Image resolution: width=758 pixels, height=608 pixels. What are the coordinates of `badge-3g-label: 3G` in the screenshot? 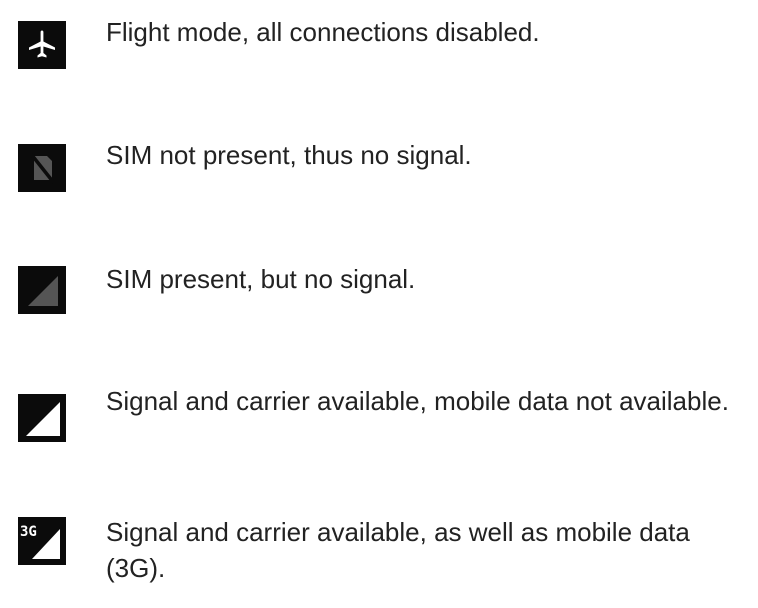 It's located at (28, 532).